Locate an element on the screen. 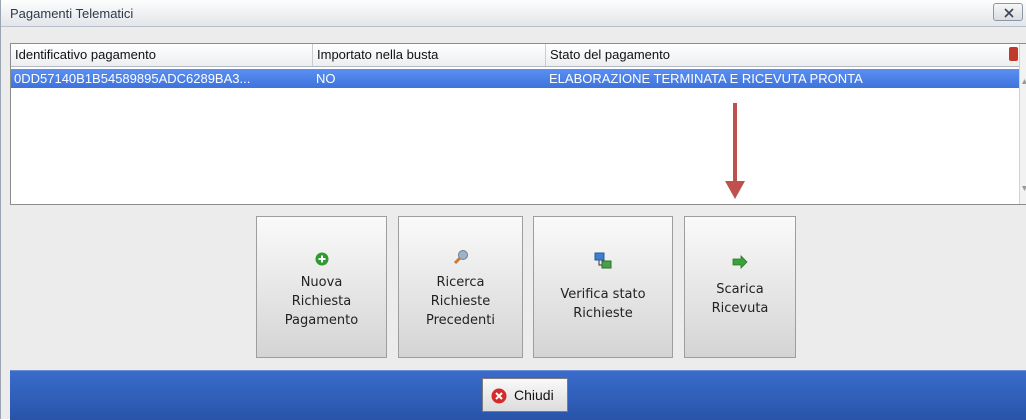  close-button-label: Chiudi is located at coordinates (534, 395).